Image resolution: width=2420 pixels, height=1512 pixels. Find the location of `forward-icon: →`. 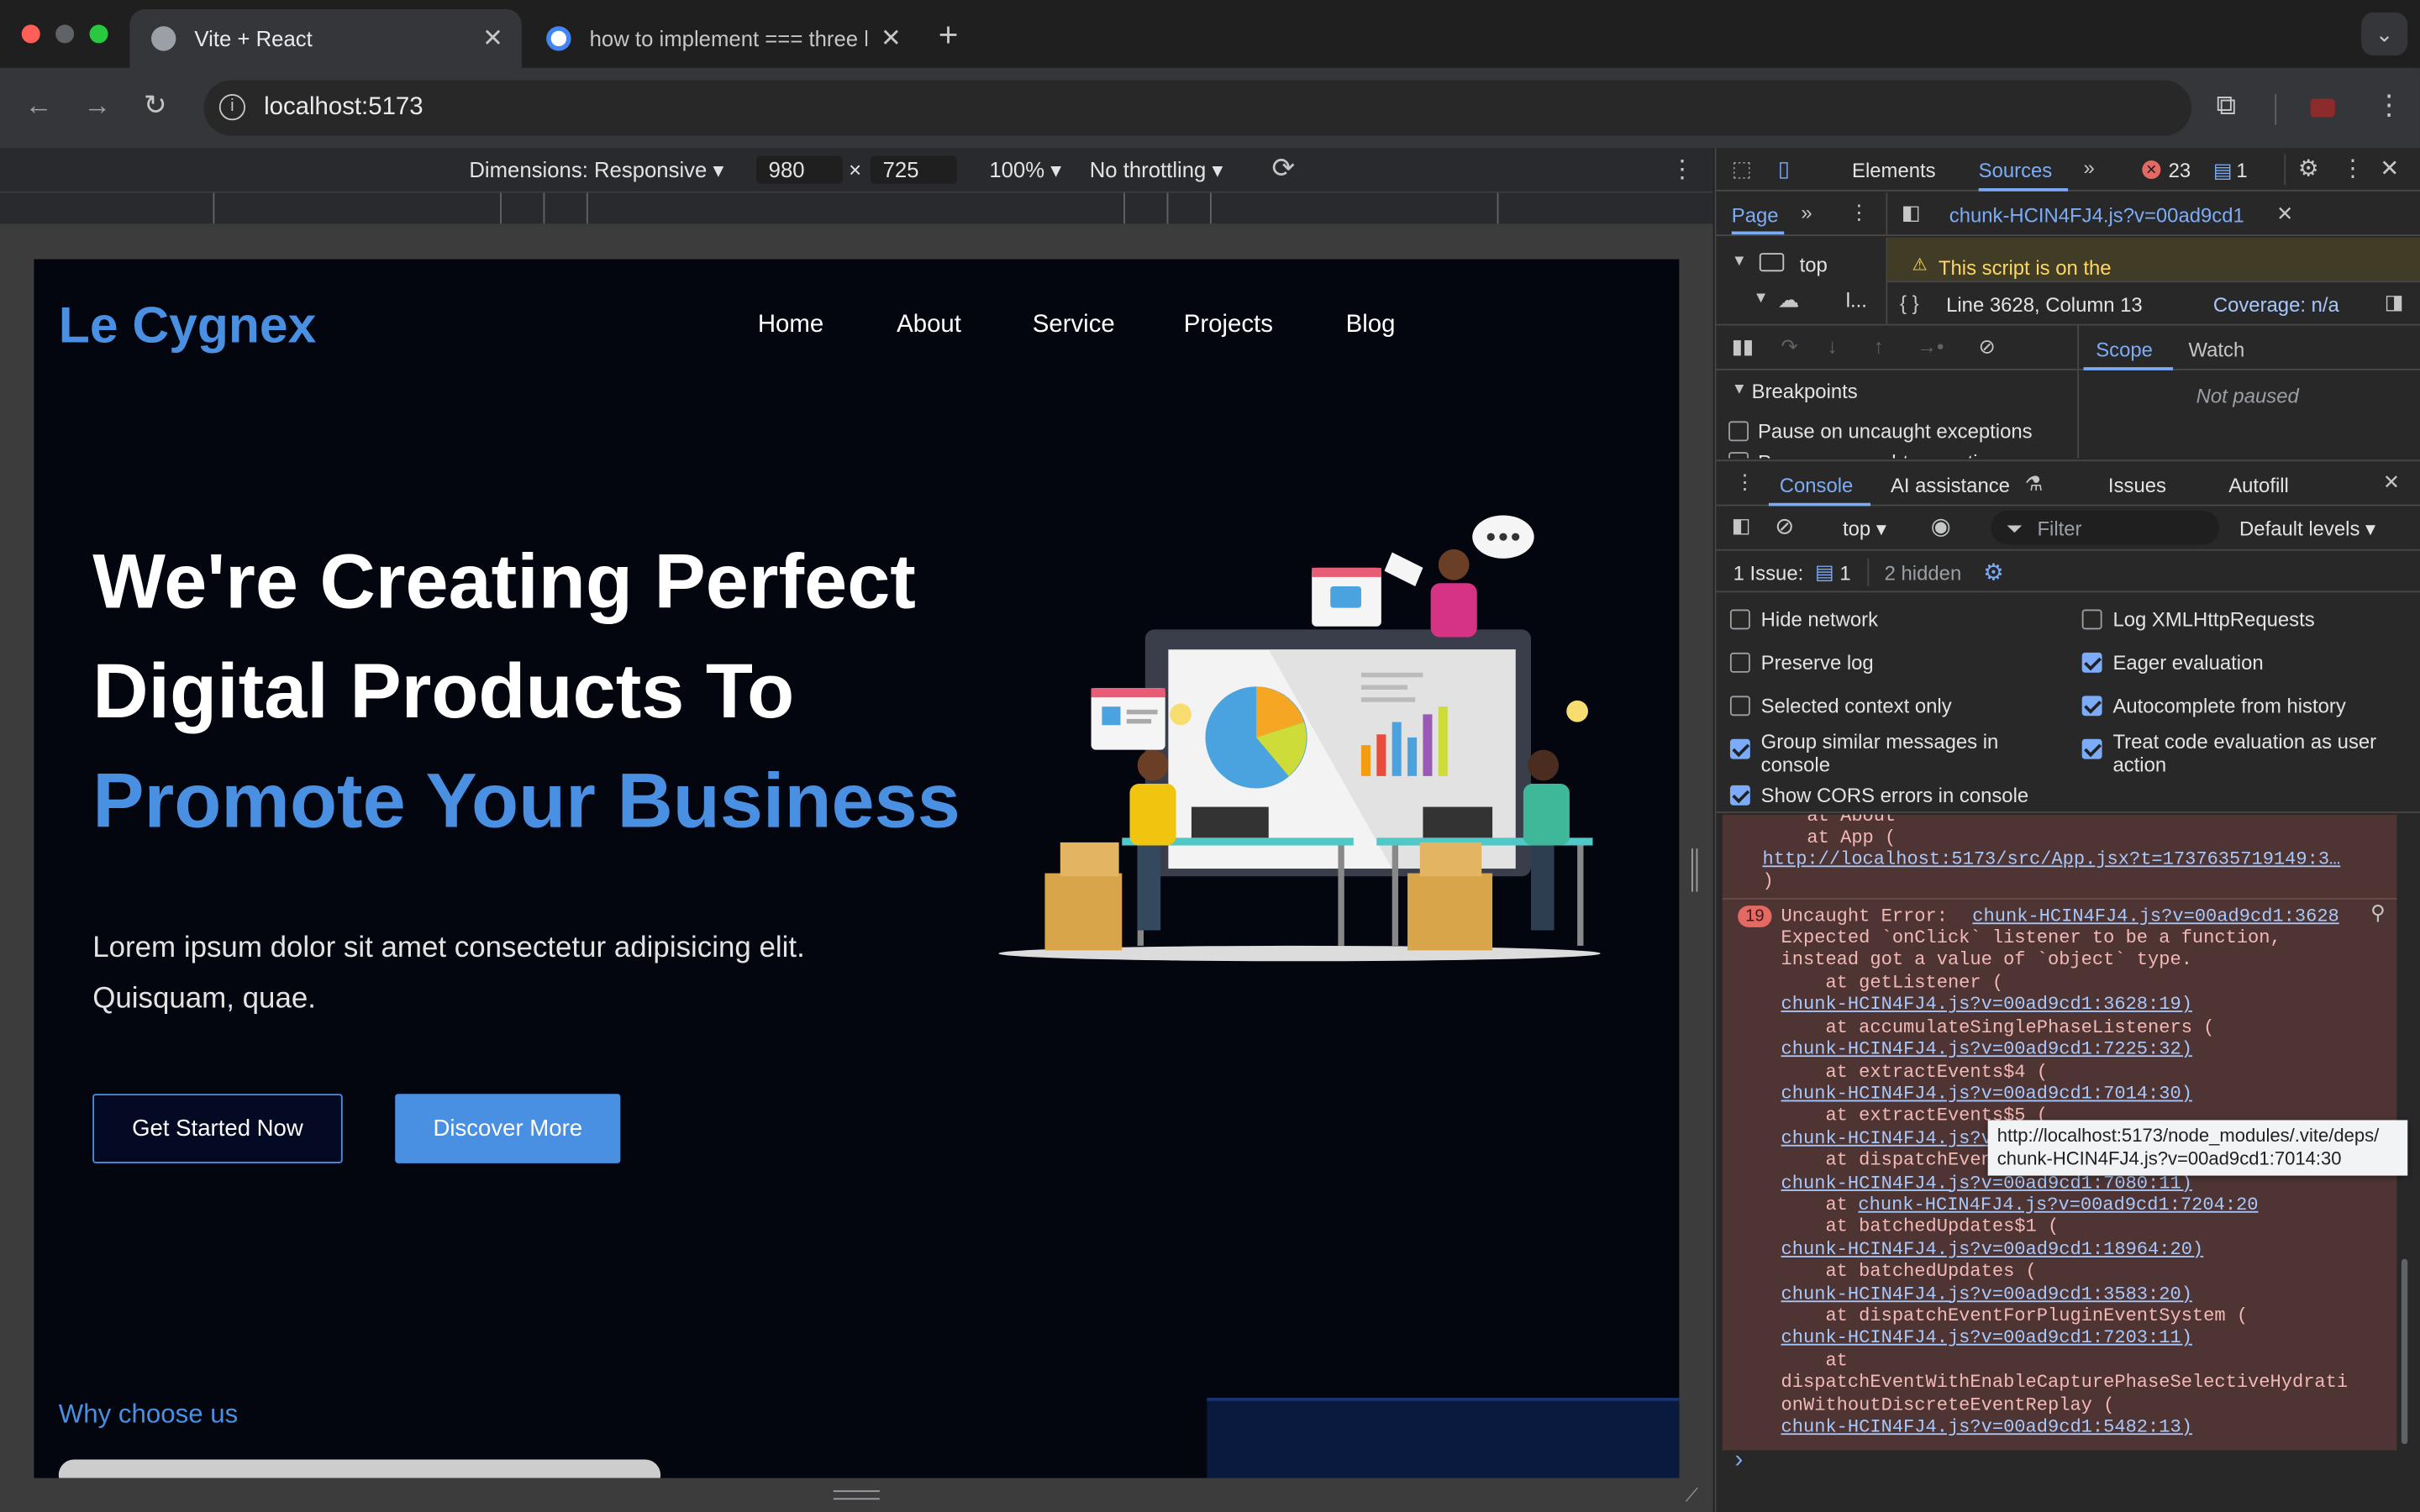

forward-icon: → is located at coordinates (97, 106).